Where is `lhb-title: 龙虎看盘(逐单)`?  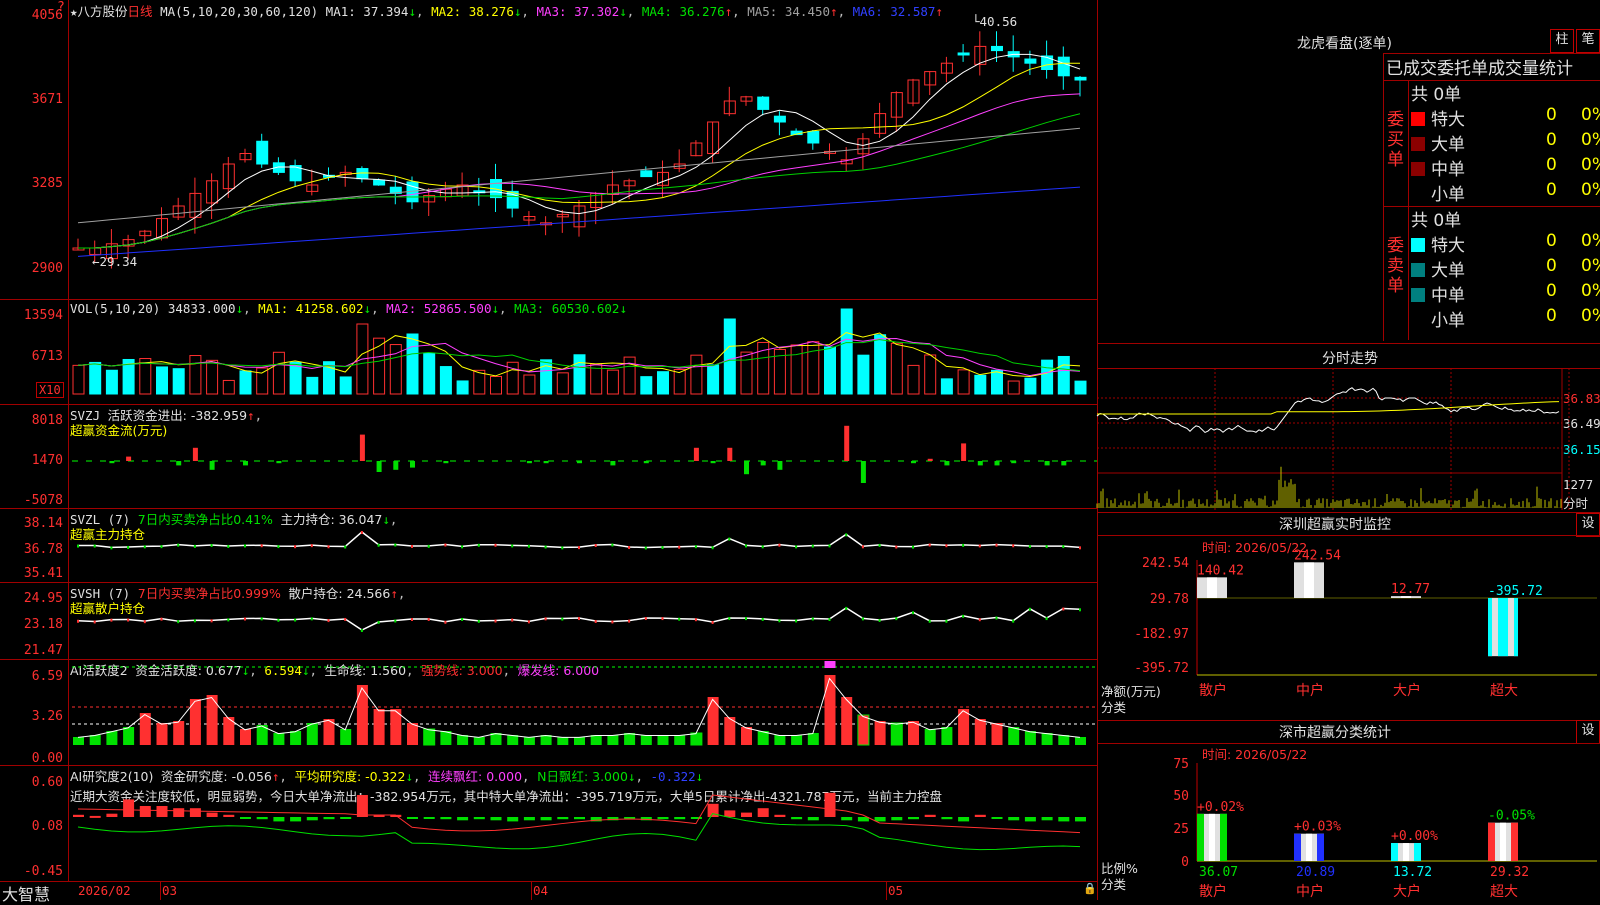 lhb-title: 龙虎看盘(逐单) is located at coordinates (1344, 44).